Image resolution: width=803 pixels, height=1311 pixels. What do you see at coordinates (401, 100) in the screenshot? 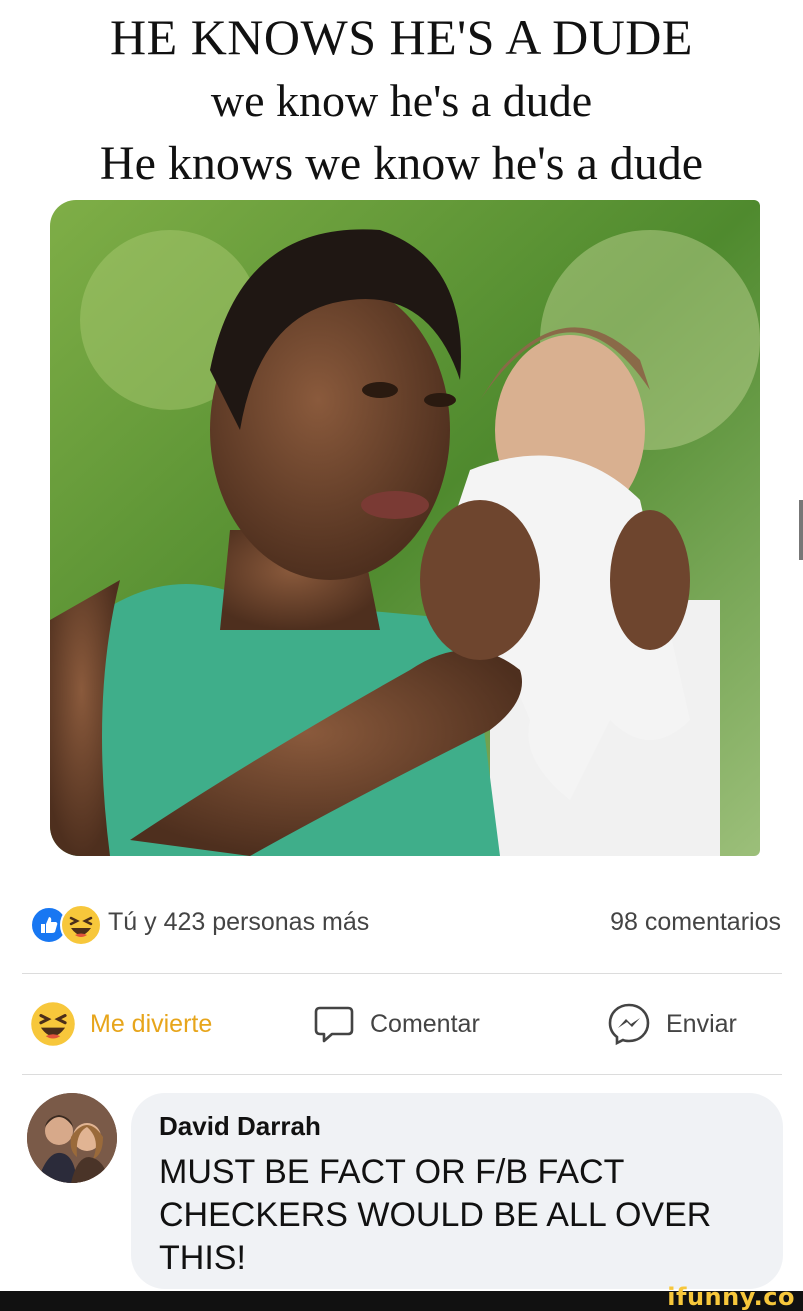
I see `meme-caption-line-2: we know he's a dude` at bounding box center [401, 100].